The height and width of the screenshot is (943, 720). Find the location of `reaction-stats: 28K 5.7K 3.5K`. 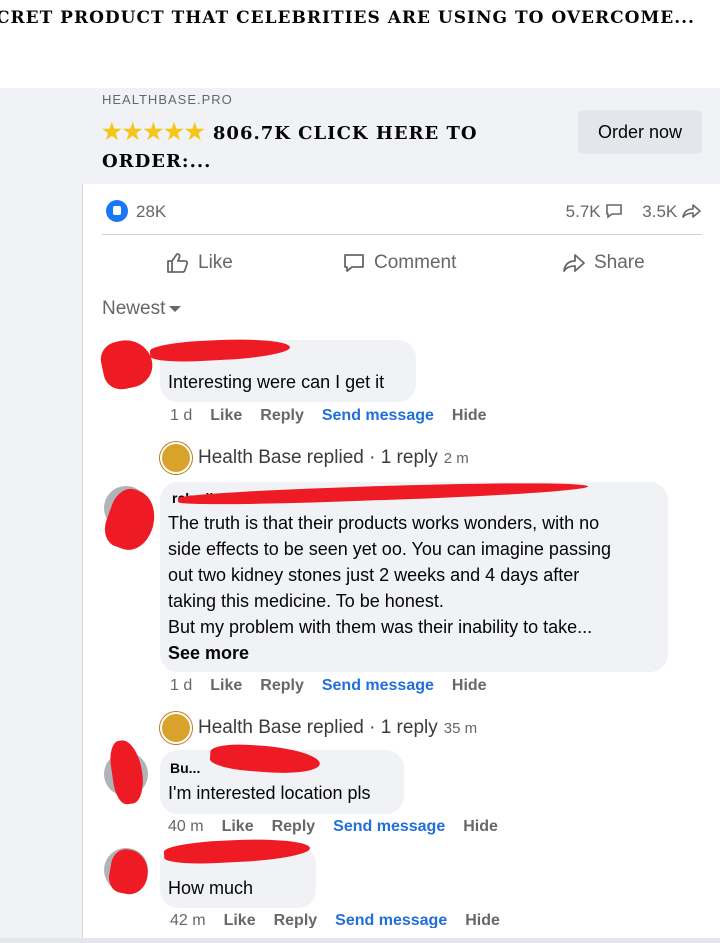

reaction-stats: 28K 5.7K 3.5K is located at coordinates (402, 212).